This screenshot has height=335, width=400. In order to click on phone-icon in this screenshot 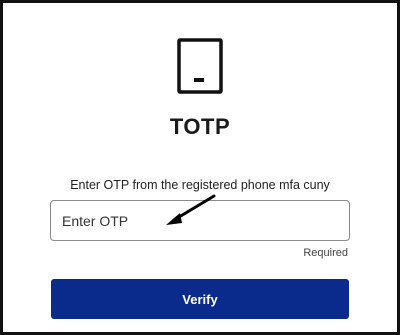, I will do `click(200, 66)`.